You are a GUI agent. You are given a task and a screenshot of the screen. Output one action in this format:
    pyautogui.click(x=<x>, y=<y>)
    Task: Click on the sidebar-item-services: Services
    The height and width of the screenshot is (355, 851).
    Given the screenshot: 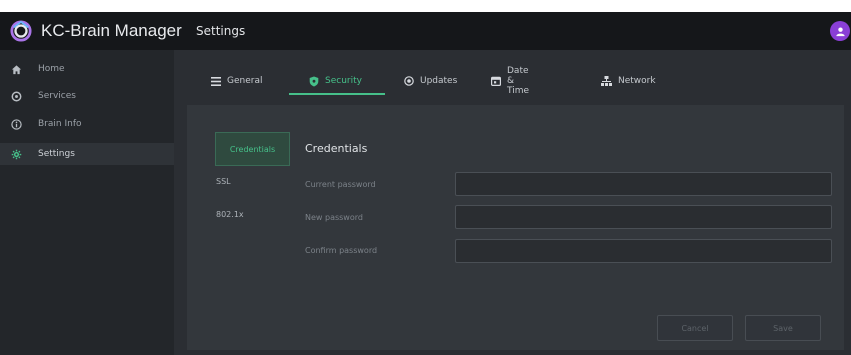 What is the action you would take?
    pyautogui.click(x=87, y=96)
    